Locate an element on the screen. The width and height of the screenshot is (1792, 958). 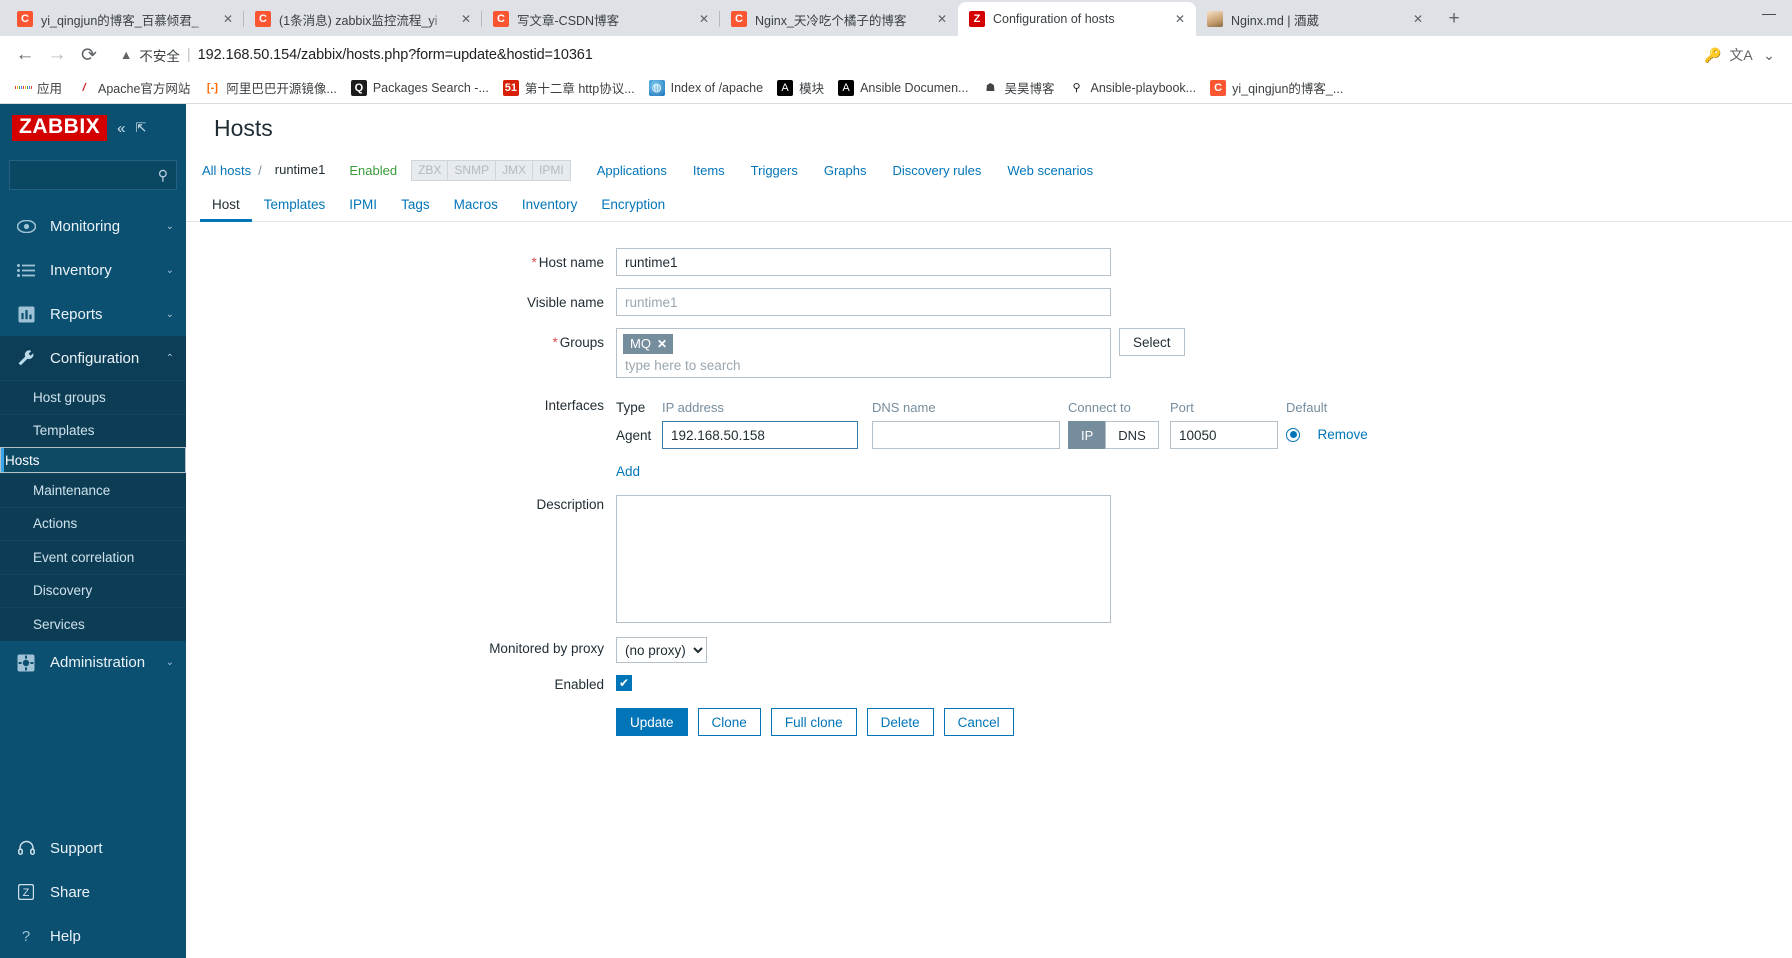
full-clone-button: Full clone is located at coordinates (813, 722).